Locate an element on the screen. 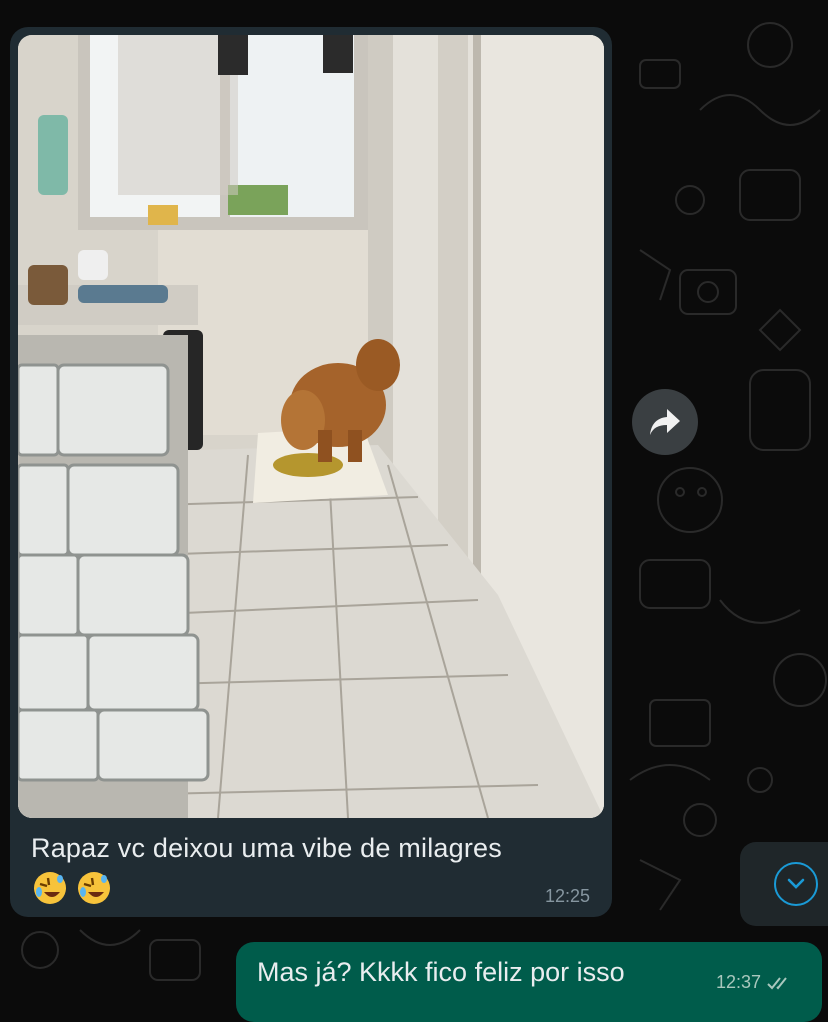  message-time: 12:37 is located at coordinates (739, 982).